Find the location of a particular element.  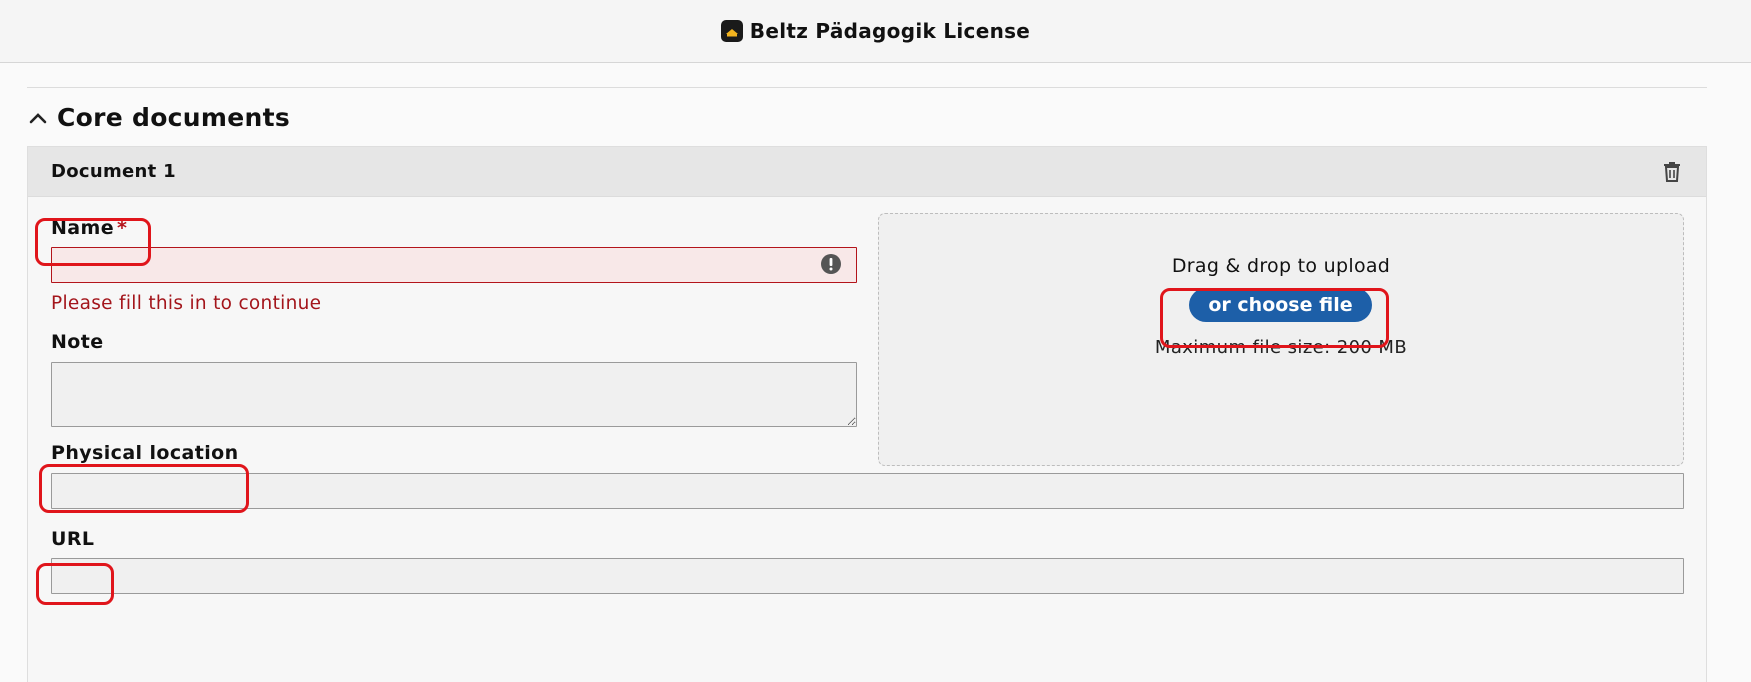

name-label-text: Name is located at coordinates (83, 228).